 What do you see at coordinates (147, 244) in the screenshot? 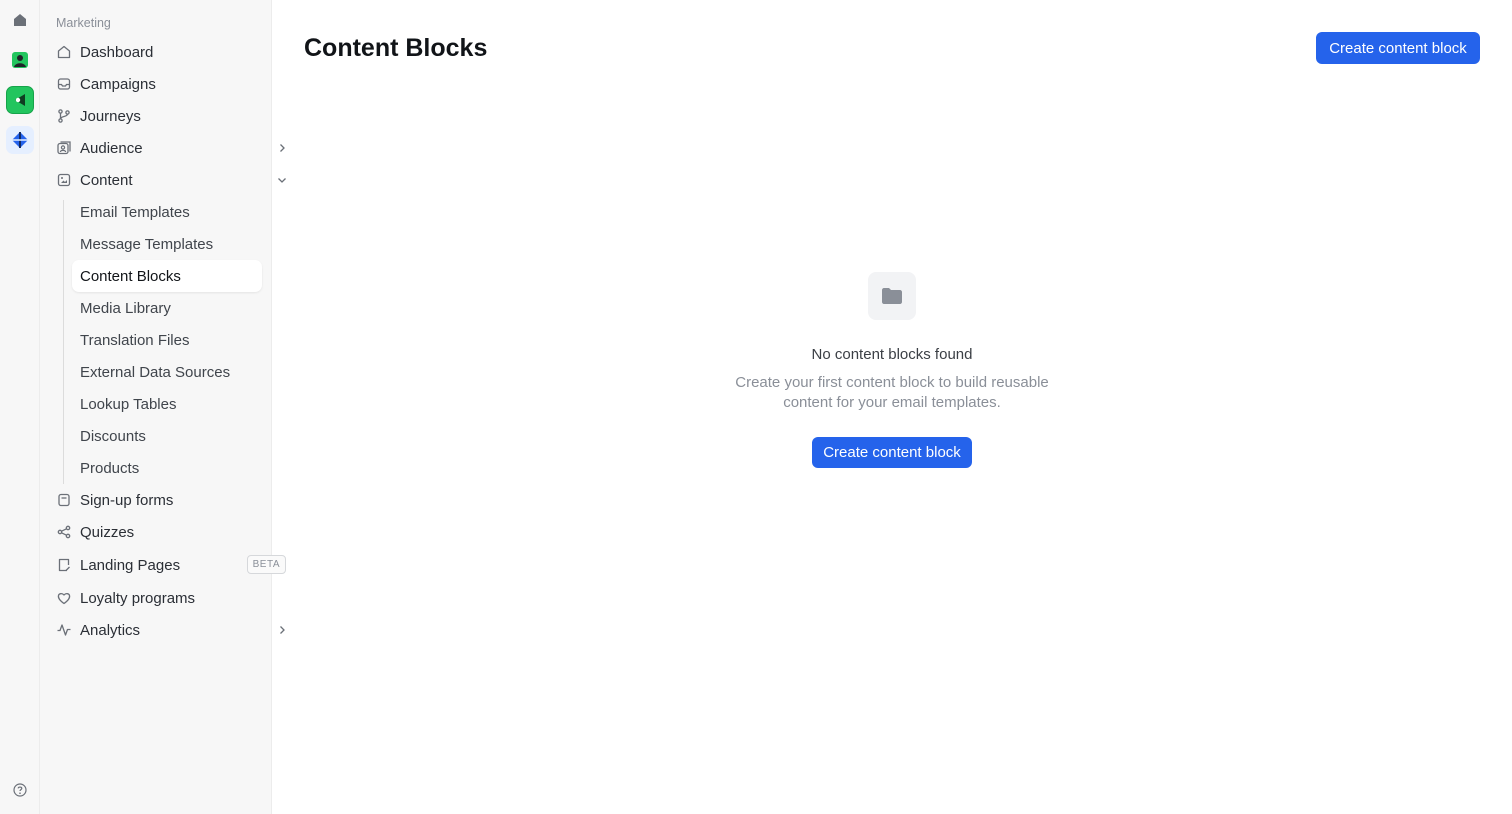
I see `sidebar-subitem-label: Message Templates` at bounding box center [147, 244].